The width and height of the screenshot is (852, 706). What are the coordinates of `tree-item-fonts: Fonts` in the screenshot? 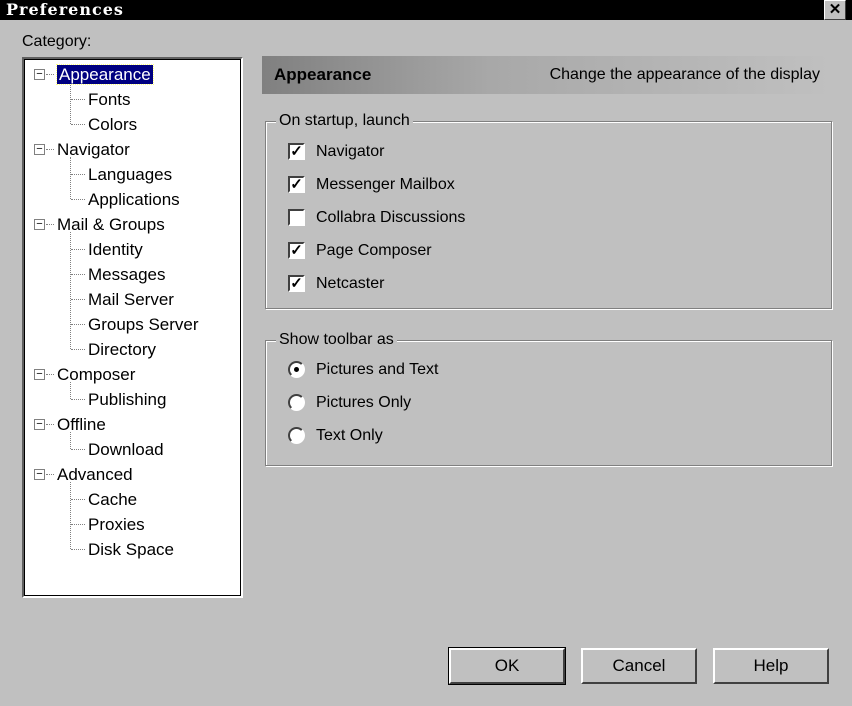 It's located at (109, 99).